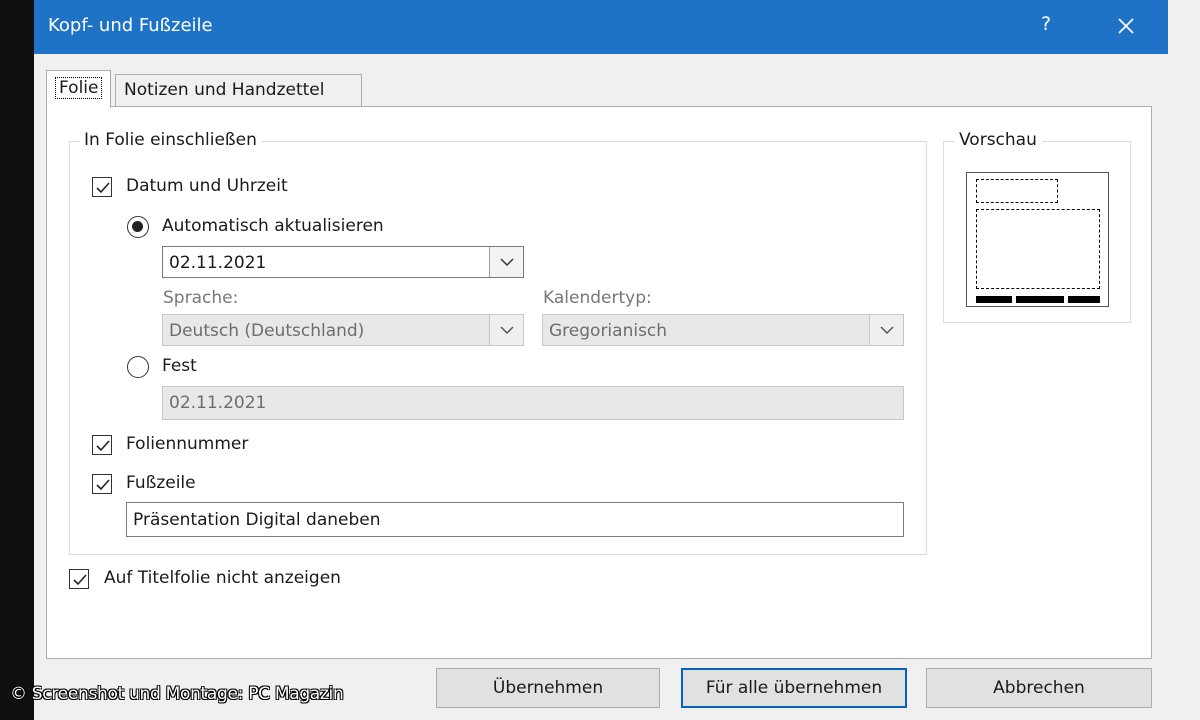  What do you see at coordinates (1038, 249) in the screenshot?
I see `preview-content-placeholder` at bounding box center [1038, 249].